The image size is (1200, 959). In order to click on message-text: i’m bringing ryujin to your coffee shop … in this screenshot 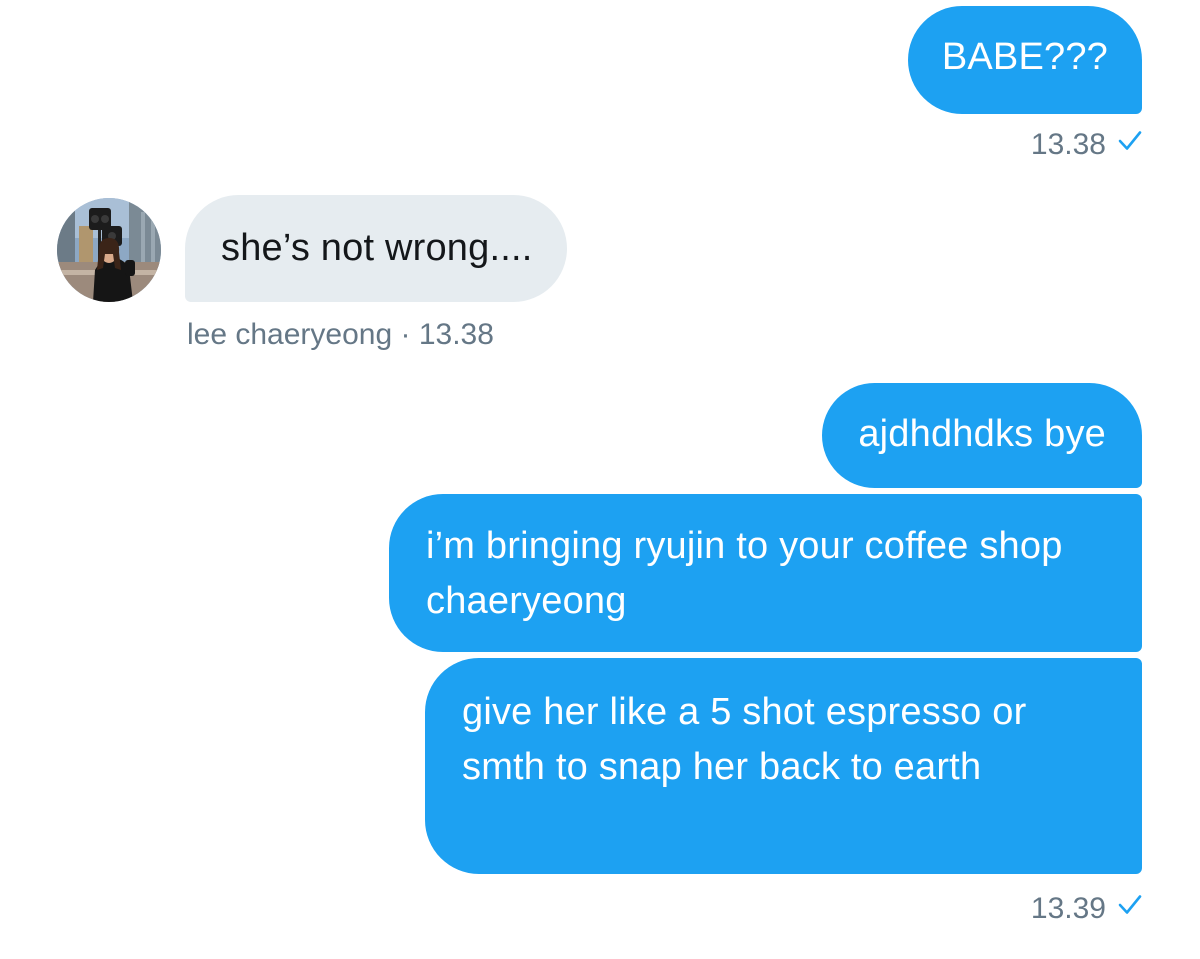, I will do `click(744, 573)`.